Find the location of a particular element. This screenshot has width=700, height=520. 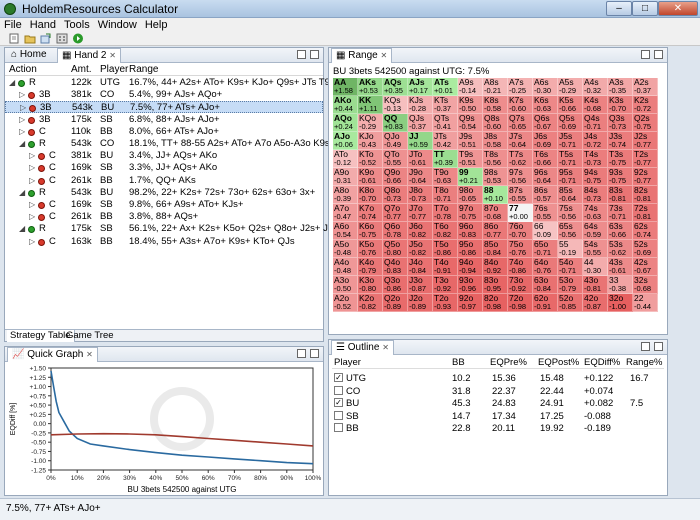

run-icon is located at coordinates (78, 38).